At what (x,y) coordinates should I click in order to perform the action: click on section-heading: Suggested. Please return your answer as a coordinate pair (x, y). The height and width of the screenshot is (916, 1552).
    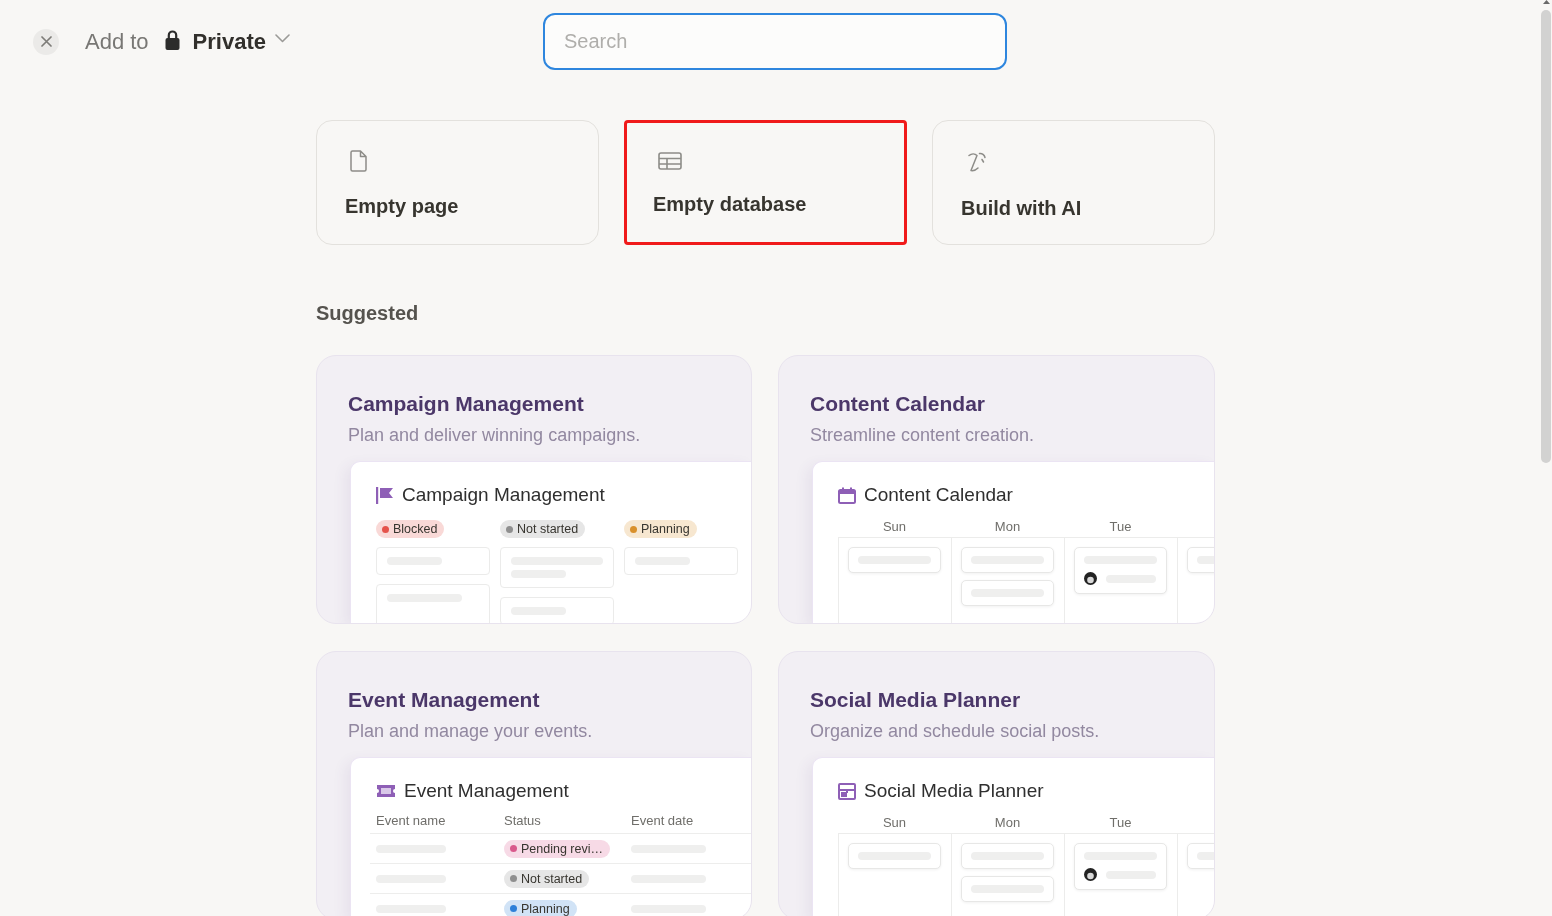
    Looking at the image, I should click on (367, 313).